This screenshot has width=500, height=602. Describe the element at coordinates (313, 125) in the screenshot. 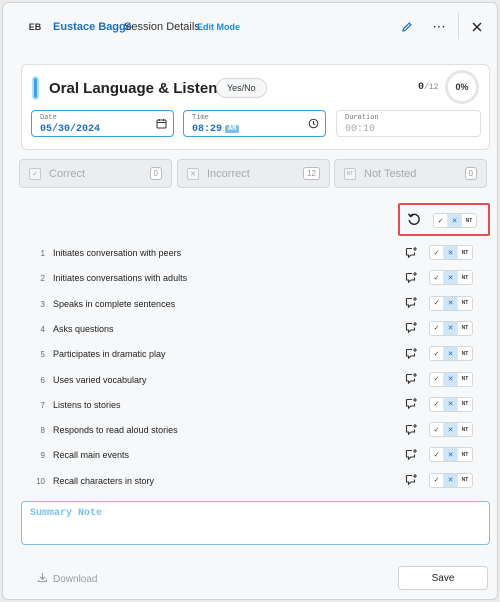

I see `clock-icon` at that location.